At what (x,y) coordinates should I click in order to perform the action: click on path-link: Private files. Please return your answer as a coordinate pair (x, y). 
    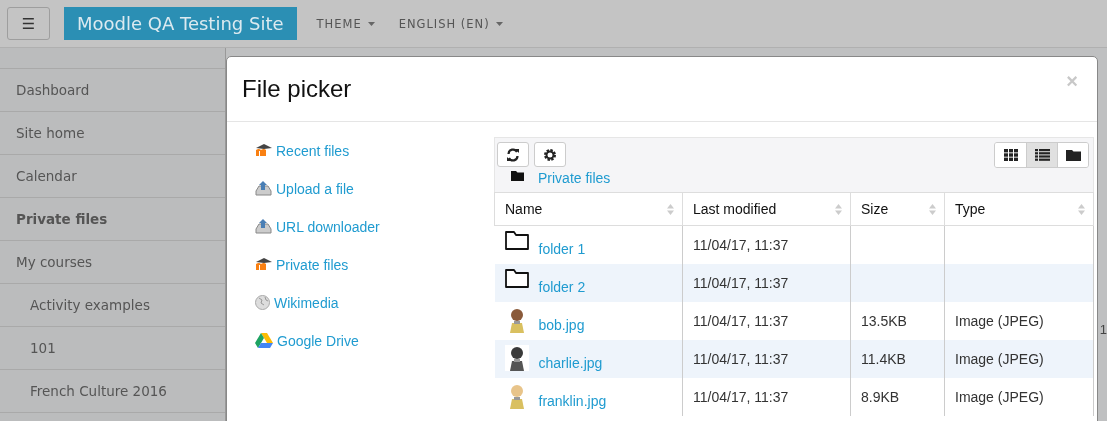
    Looking at the image, I should click on (574, 178).